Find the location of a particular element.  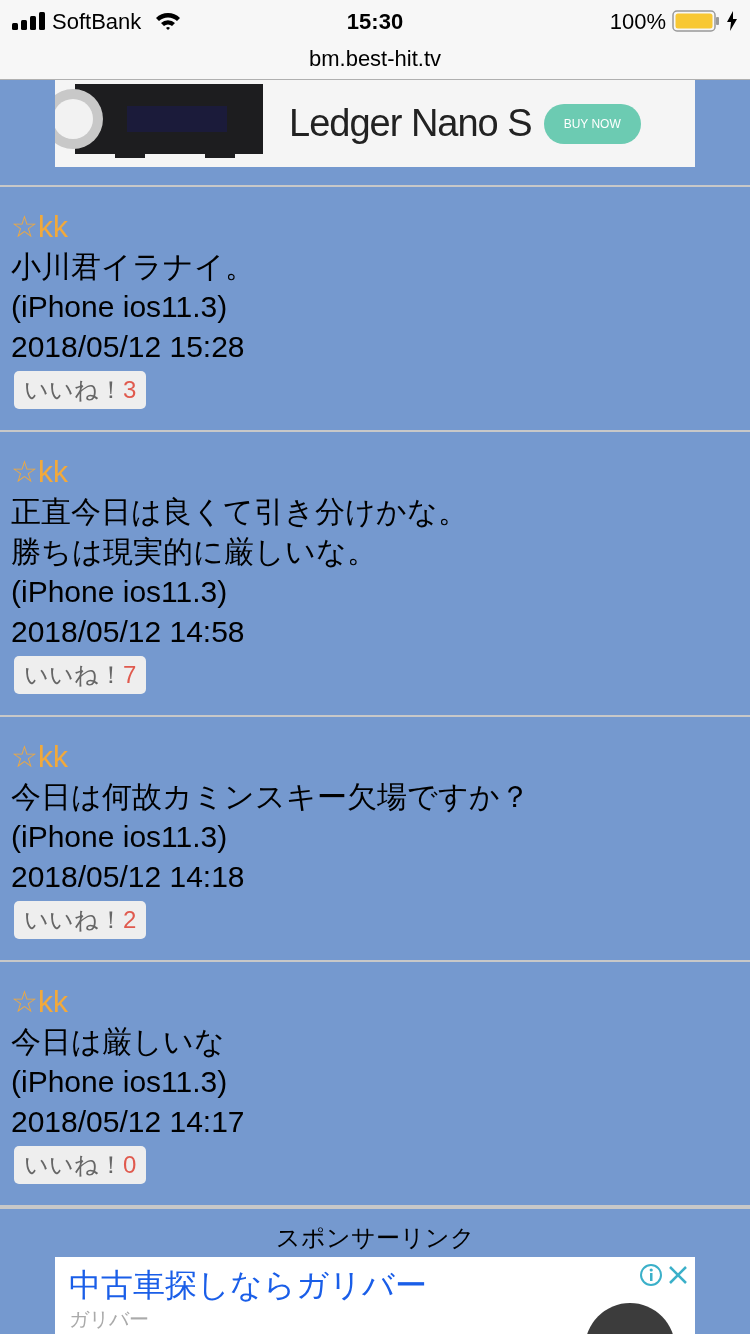

post-text: 勝ちは現実的に厳しいな。 is located at coordinates (194, 552).